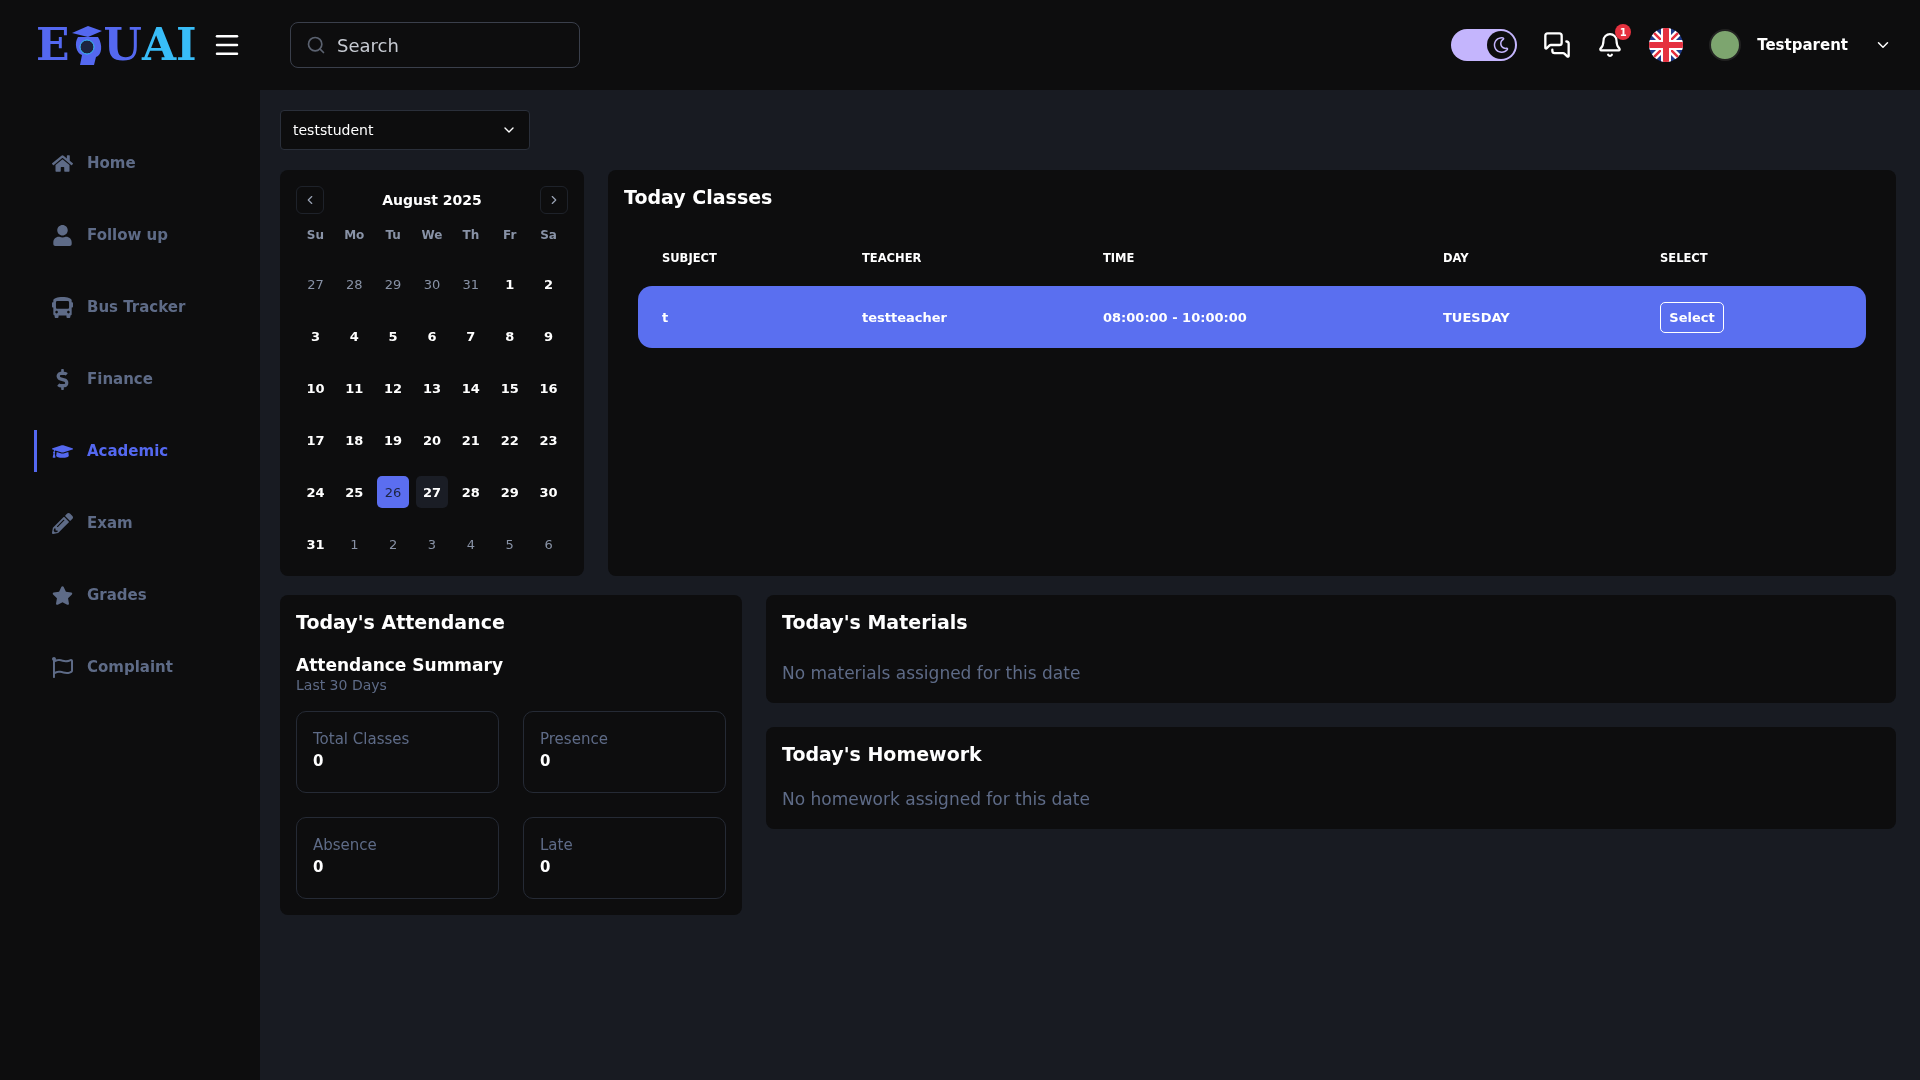 This screenshot has height=1080, width=1920. What do you see at coordinates (393, 492) in the screenshot?
I see `calendar-day: 26` at bounding box center [393, 492].